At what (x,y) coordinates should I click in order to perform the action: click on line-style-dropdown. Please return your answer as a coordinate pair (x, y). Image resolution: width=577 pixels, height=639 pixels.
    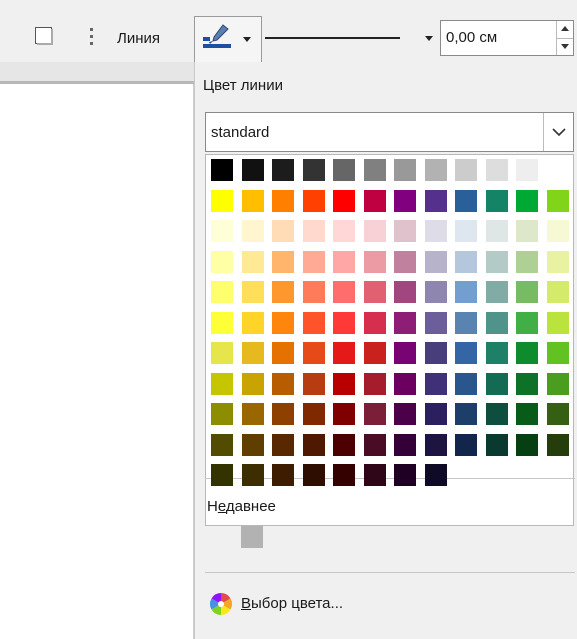
    Looking at the image, I should click on (350, 37).